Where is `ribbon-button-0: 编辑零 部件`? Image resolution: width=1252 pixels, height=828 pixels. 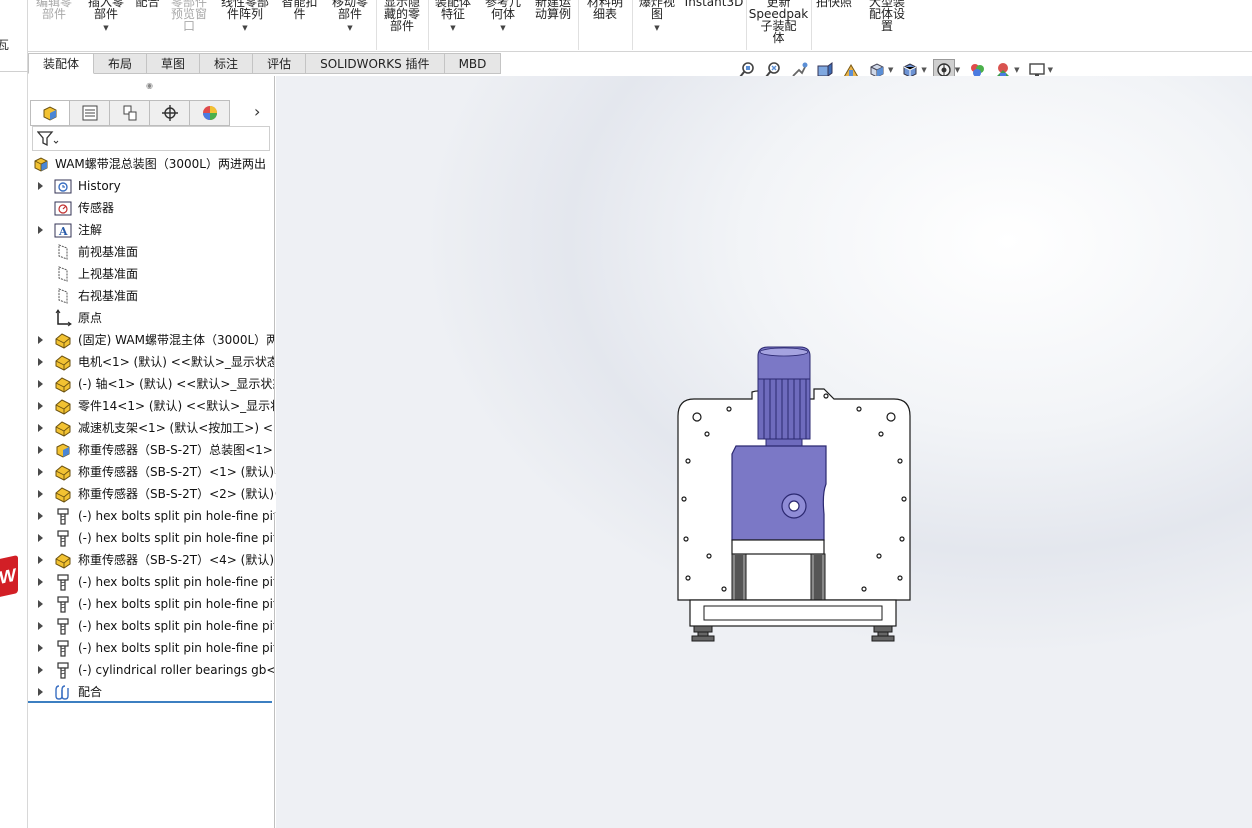 ribbon-button-0: 编辑零 部件 is located at coordinates (54, 10).